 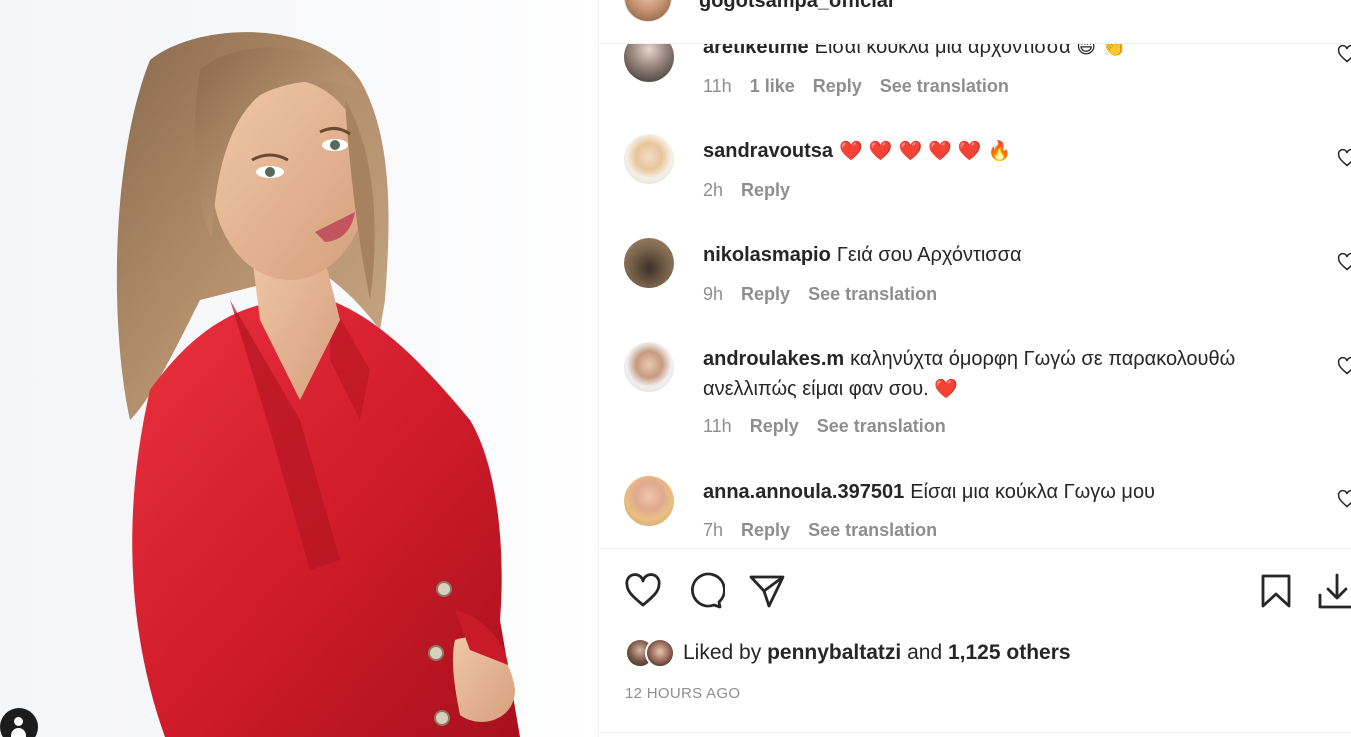 I want to click on comment-time: 2h, so click(x=713, y=190).